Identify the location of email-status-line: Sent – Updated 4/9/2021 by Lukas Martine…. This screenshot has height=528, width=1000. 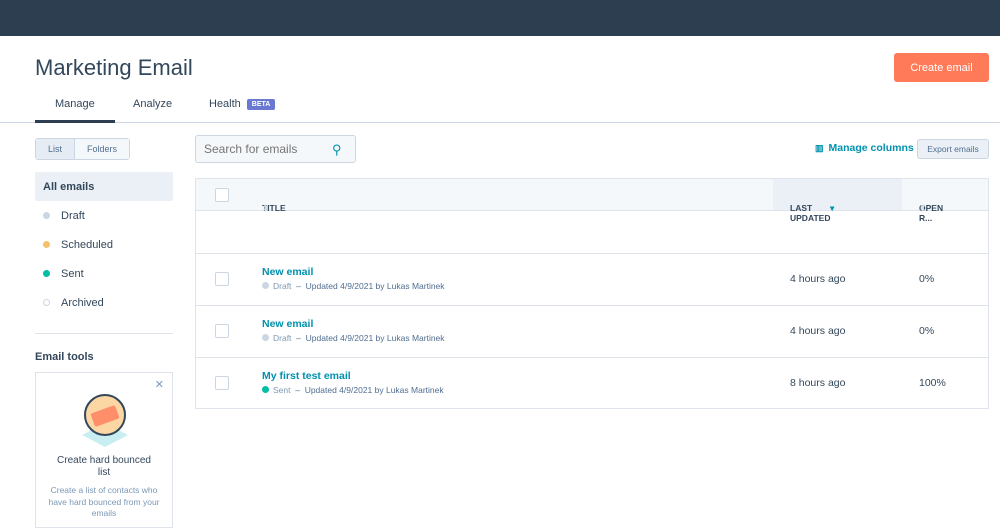
(353, 390).